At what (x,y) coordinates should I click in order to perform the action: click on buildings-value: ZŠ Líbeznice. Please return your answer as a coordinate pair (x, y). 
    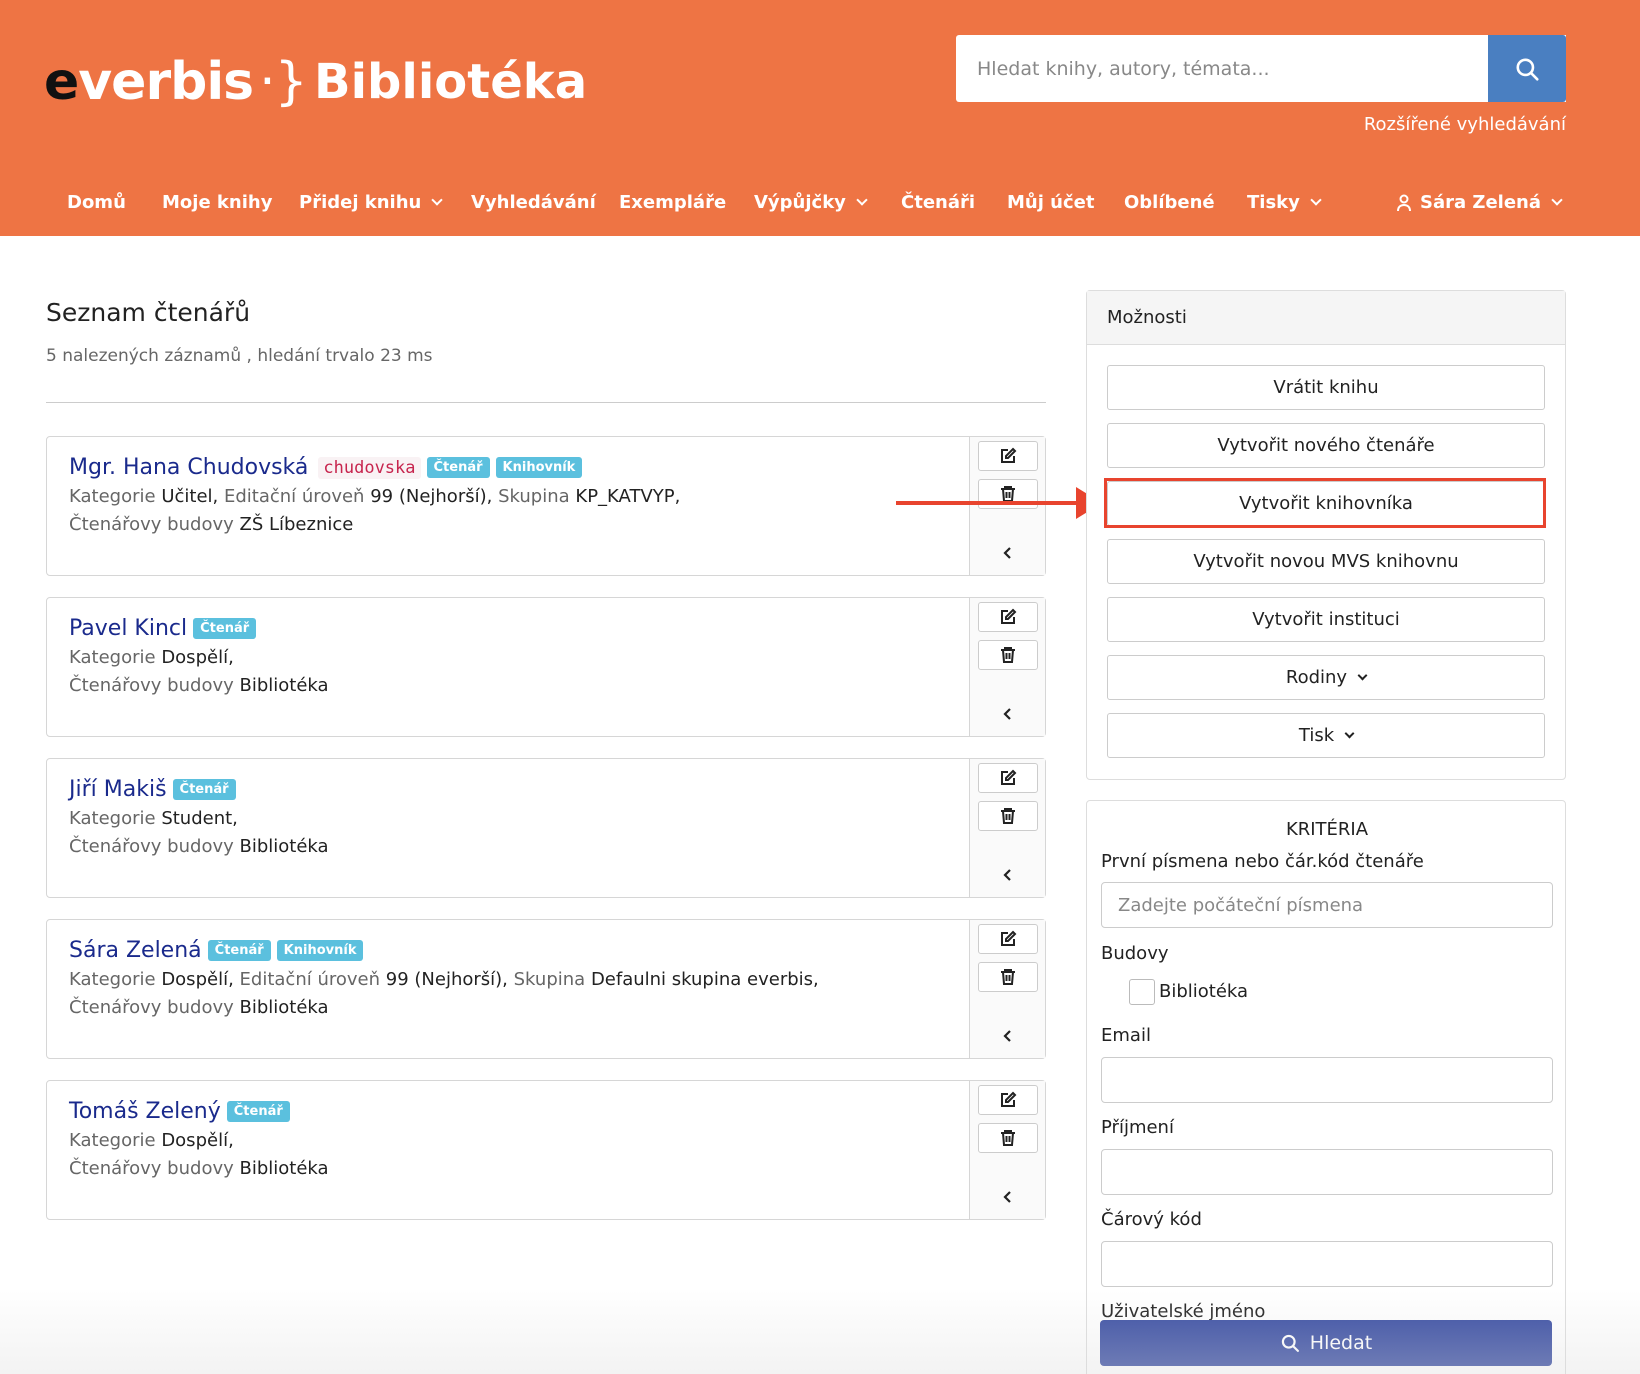
    Looking at the image, I should click on (296, 524).